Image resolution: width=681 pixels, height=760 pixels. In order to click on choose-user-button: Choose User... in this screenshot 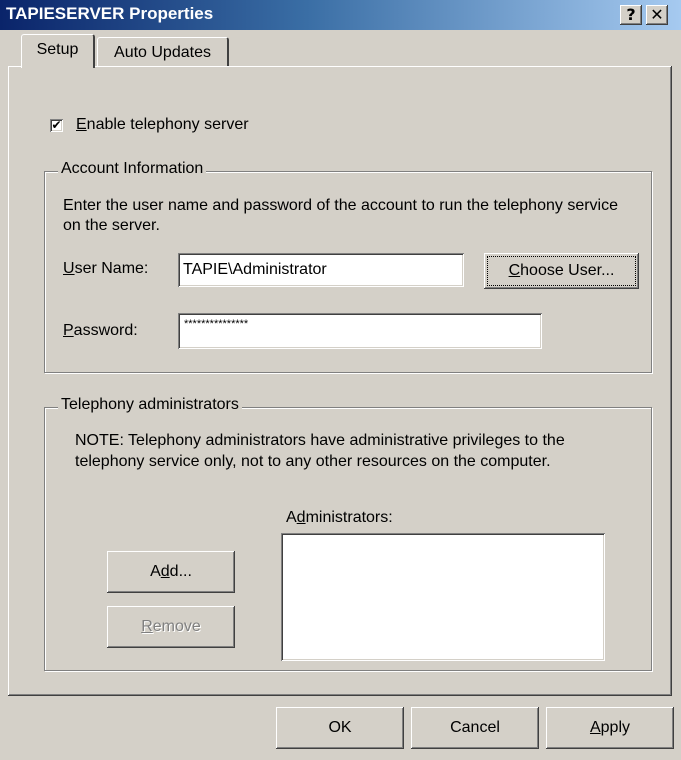, I will do `click(561, 271)`.